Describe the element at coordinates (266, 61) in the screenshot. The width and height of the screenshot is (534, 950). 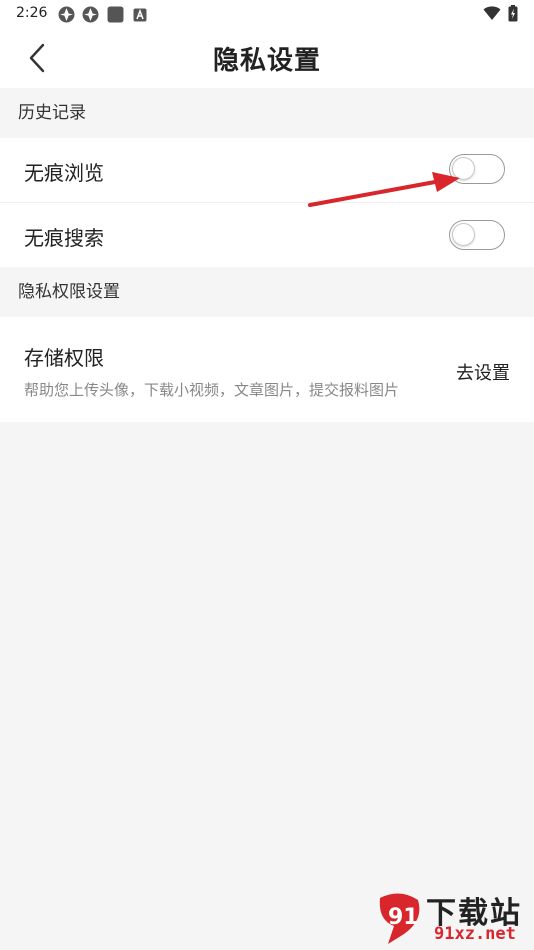
I see `page-title: 隐私设置` at that location.